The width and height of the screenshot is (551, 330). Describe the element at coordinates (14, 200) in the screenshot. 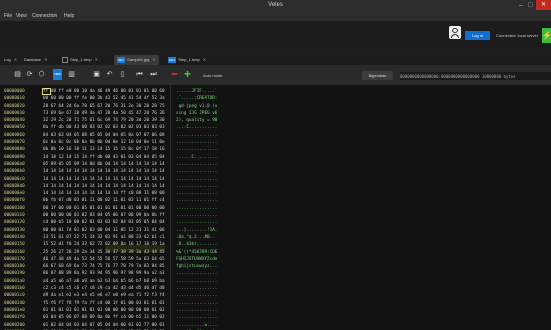

I see `offset-cell: 000000f0` at that location.